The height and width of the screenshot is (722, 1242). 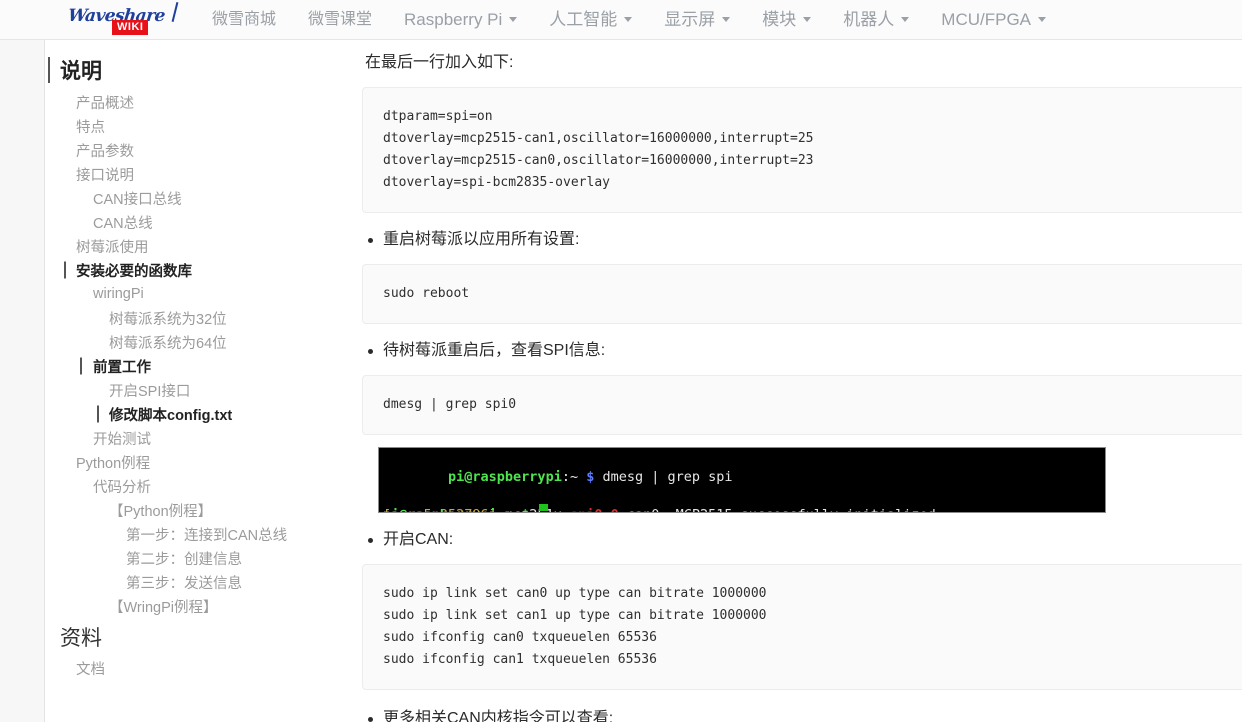 I want to click on code-line: sudo ifconfig can0 txqueuelen 65536, so click(x=520, y=637).